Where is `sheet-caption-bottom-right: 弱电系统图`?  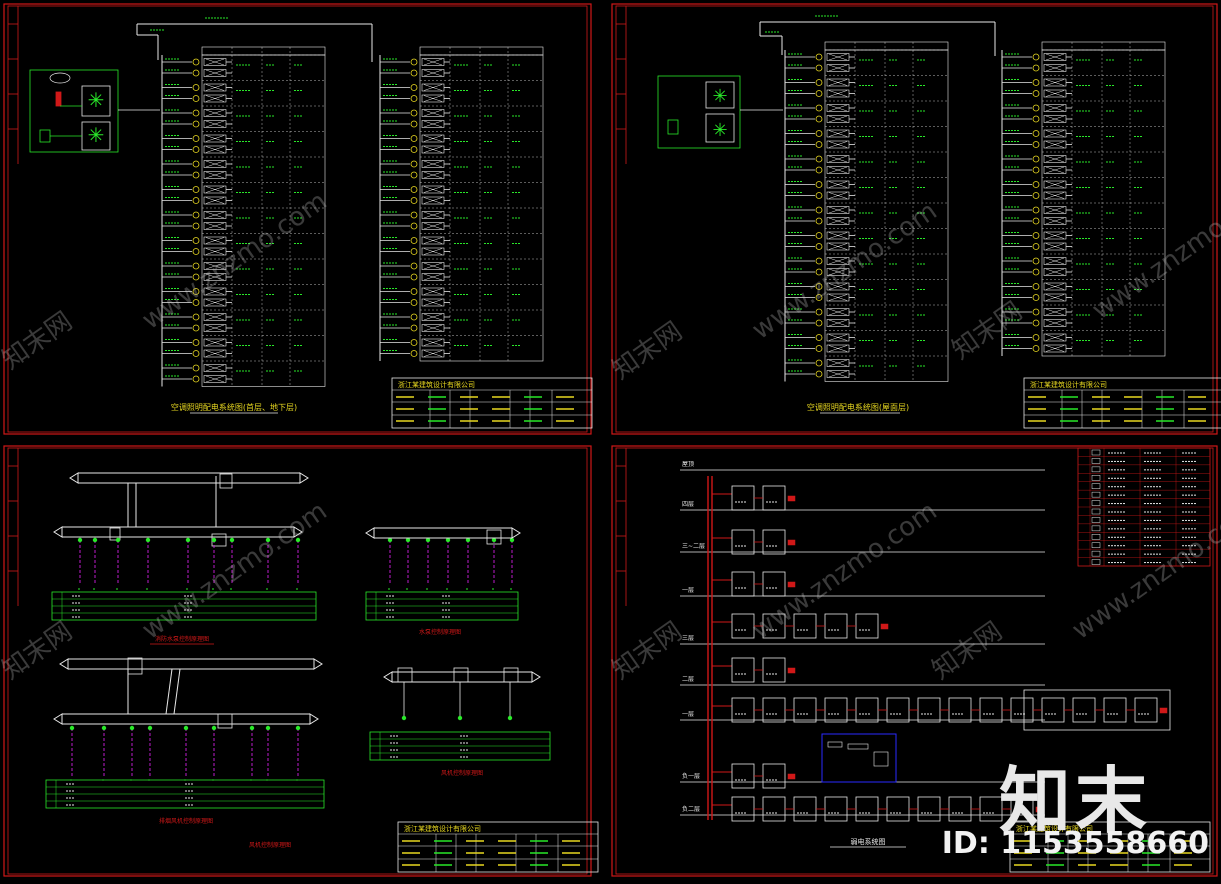 sheet-caption-bottom-right: 弱电系统图 is located at coordinates (868, 841).